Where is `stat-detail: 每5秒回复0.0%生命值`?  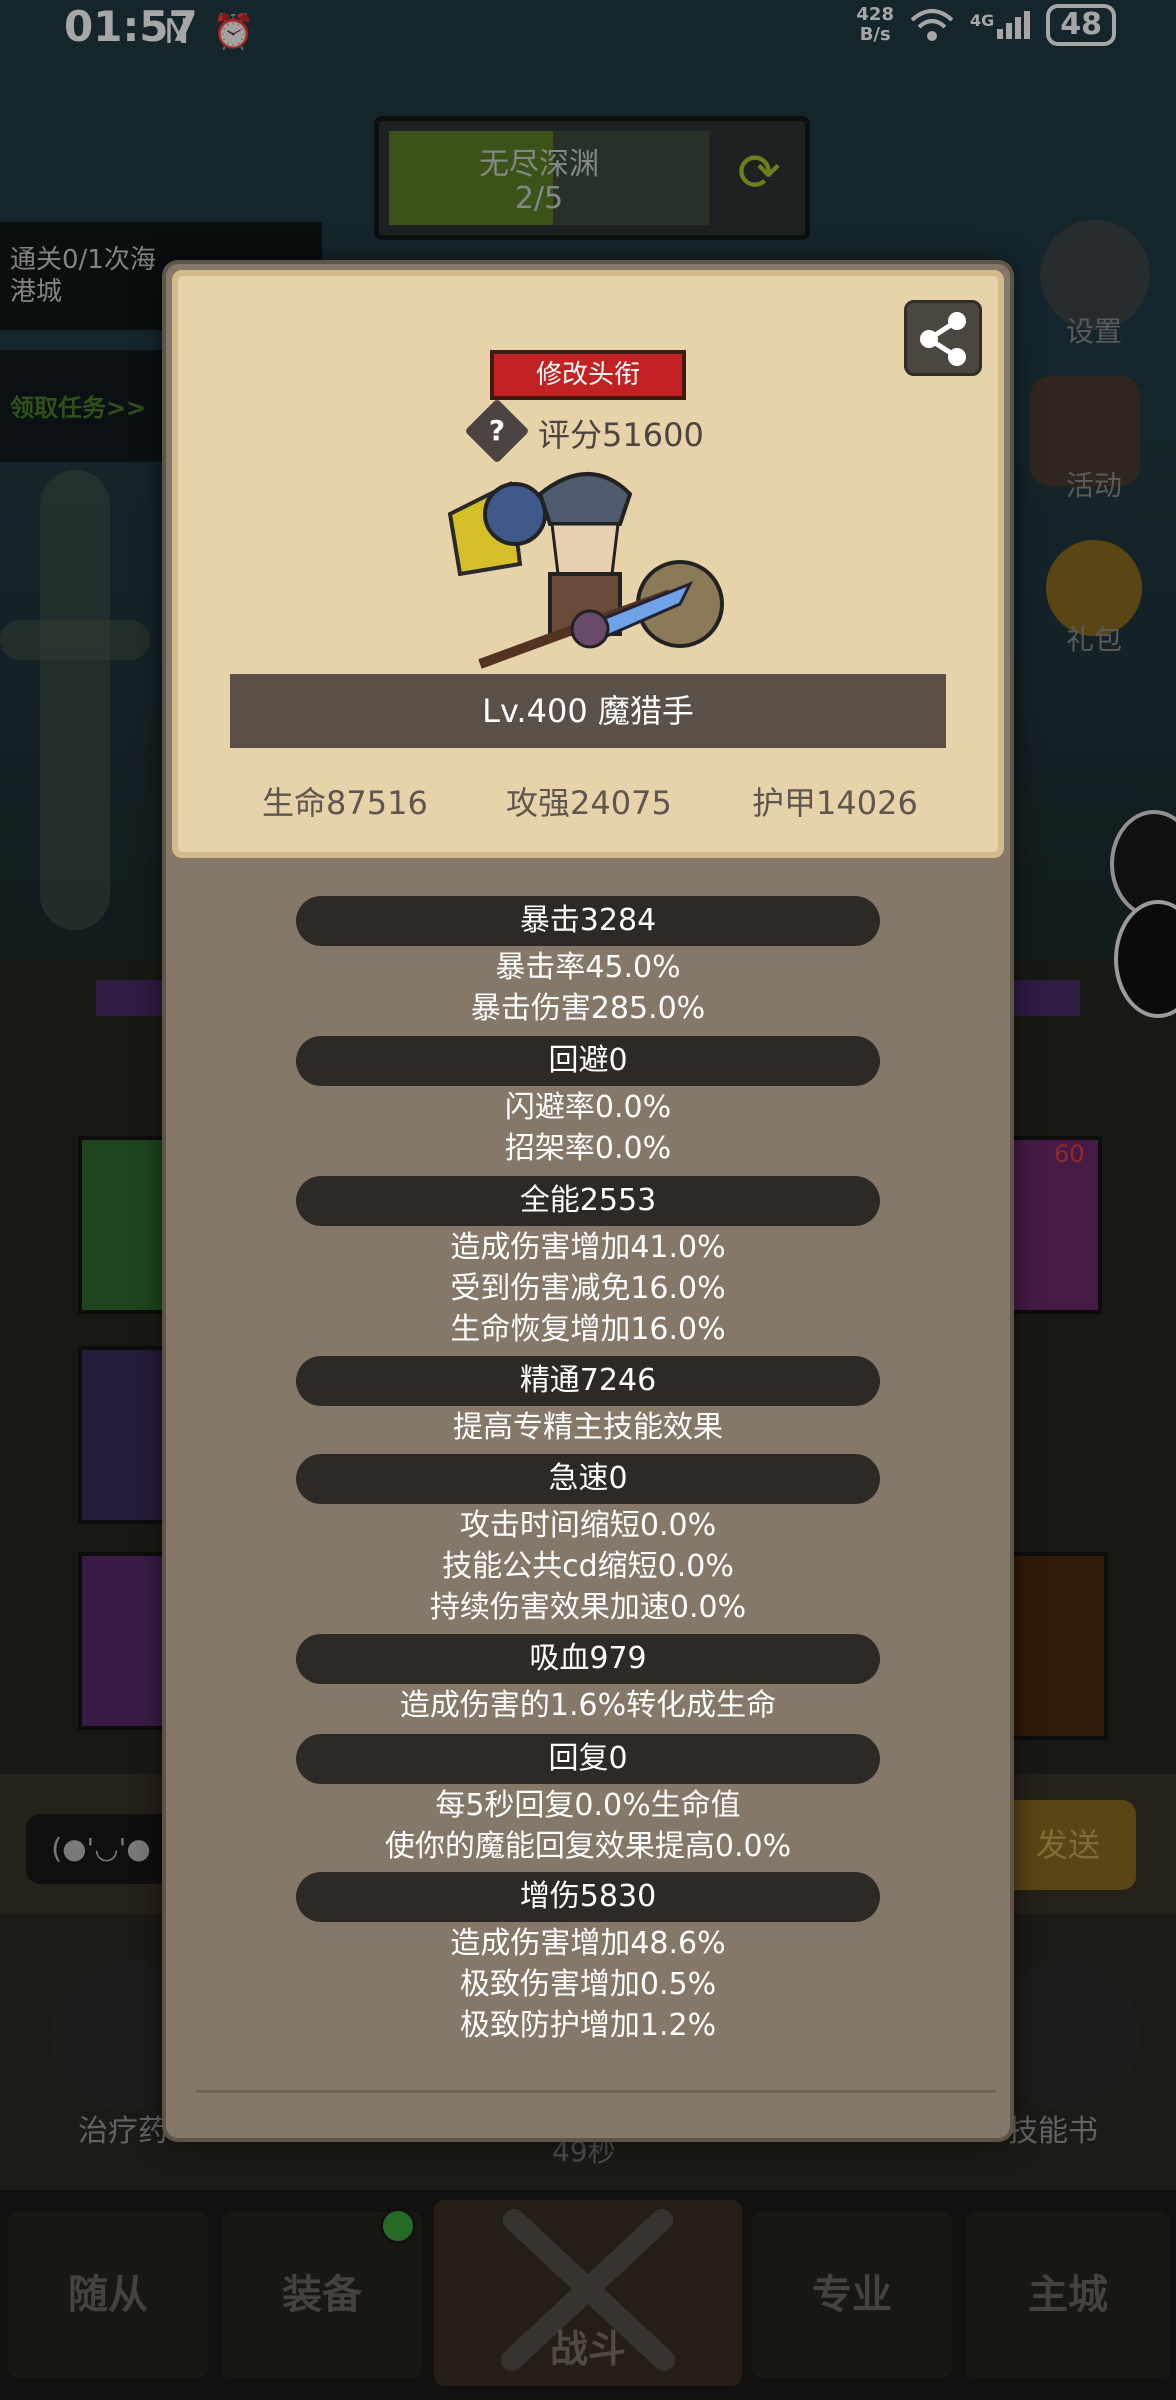
stat-detail: 每5秒回复0.0%生命值 is located at coordinates (588, 1805).